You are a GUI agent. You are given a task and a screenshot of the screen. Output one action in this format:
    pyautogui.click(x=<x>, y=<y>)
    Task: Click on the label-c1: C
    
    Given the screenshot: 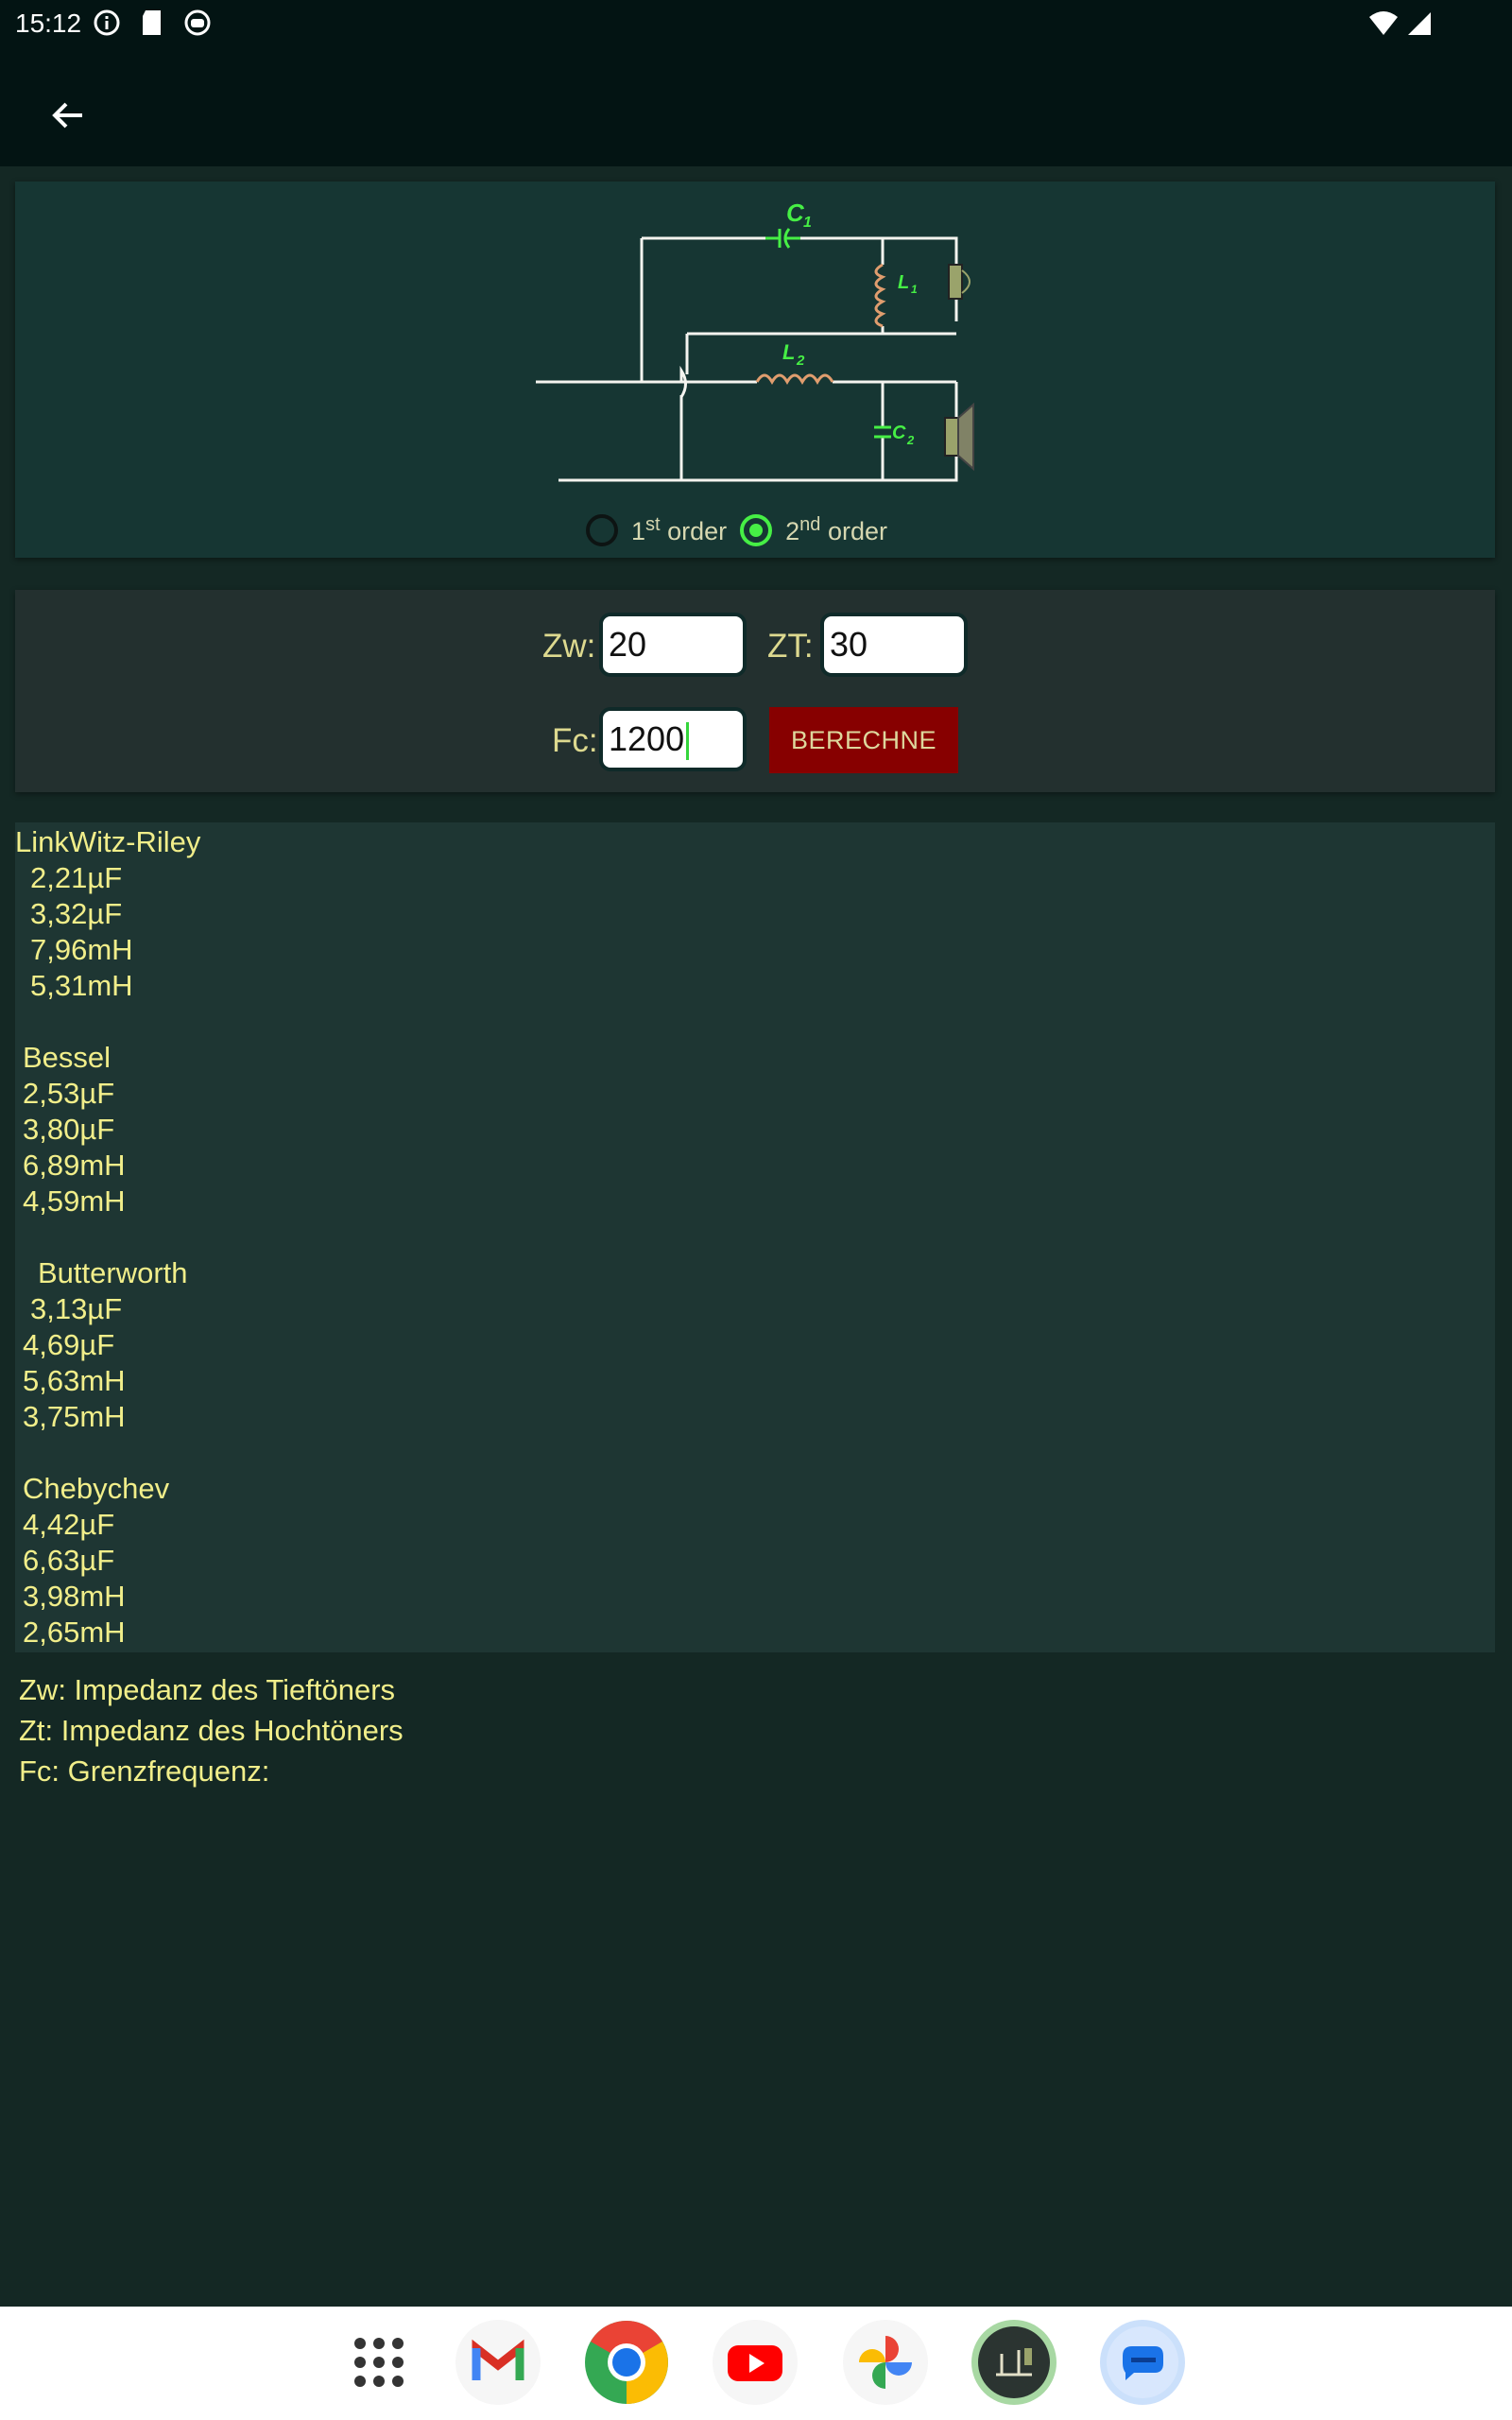 What is the action you would take?
    pyautogui.click(x=795, y=213)
    